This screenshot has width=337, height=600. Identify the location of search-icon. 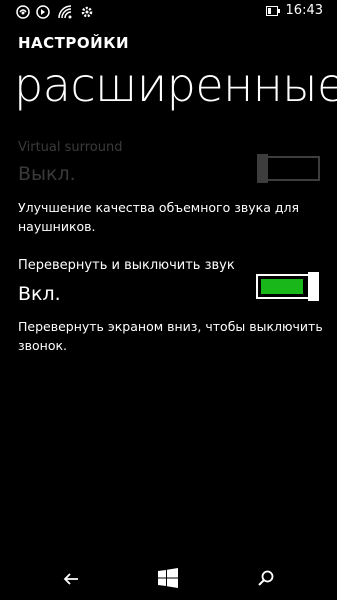
(266, 580).